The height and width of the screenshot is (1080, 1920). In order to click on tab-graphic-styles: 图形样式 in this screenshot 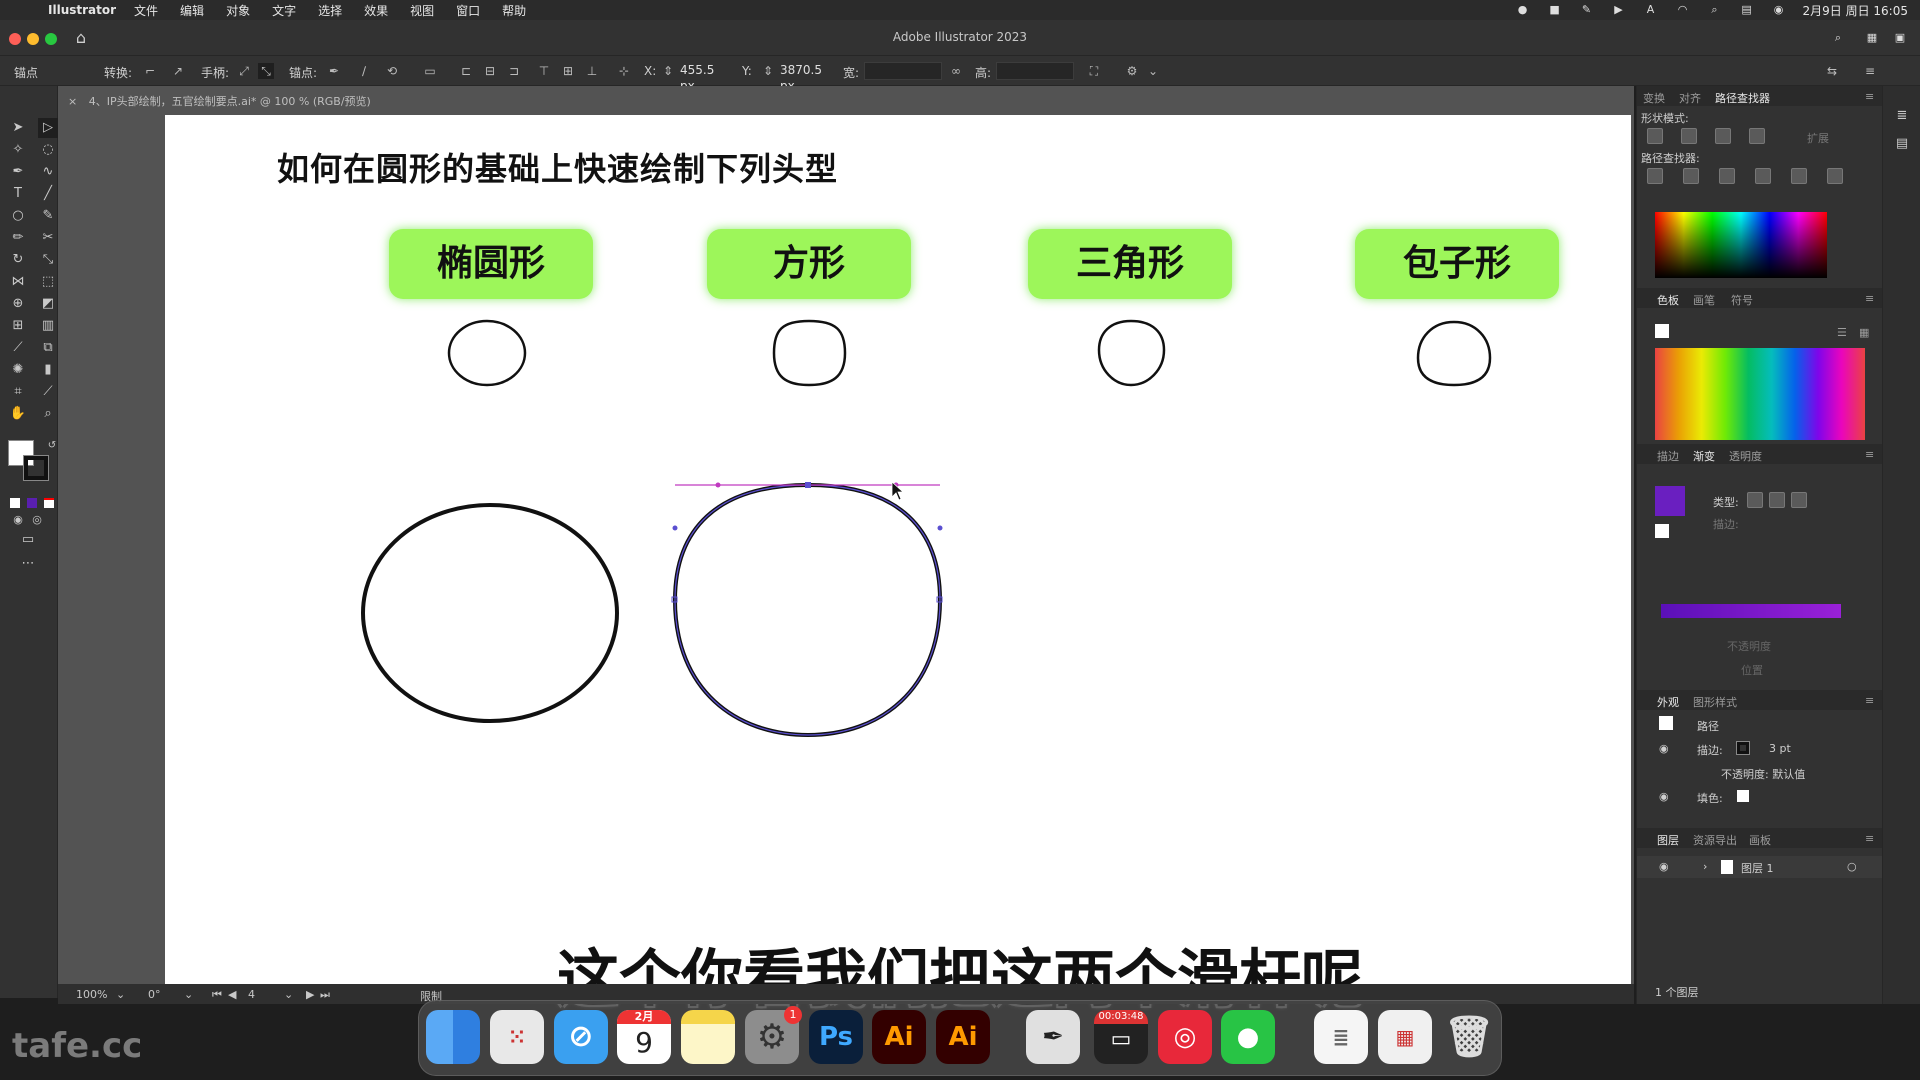, I will do `click(1715, 702)`.